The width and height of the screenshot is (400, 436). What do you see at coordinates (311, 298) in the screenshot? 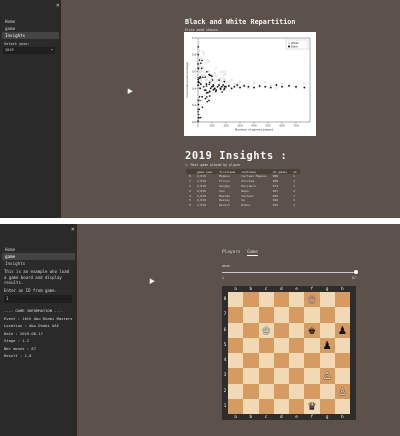
I see `chess-piece-f8: ♕` at bounding box center [311, 298].